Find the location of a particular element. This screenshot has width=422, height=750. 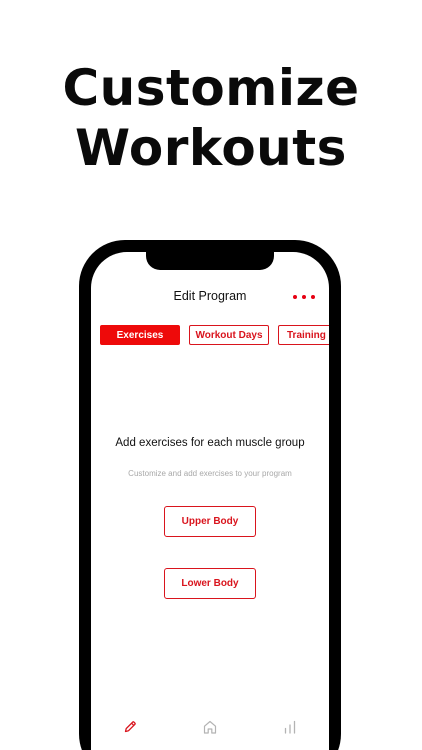

empty-state-title: Add exercises for each muscle group is located at coordinates (210, 443).